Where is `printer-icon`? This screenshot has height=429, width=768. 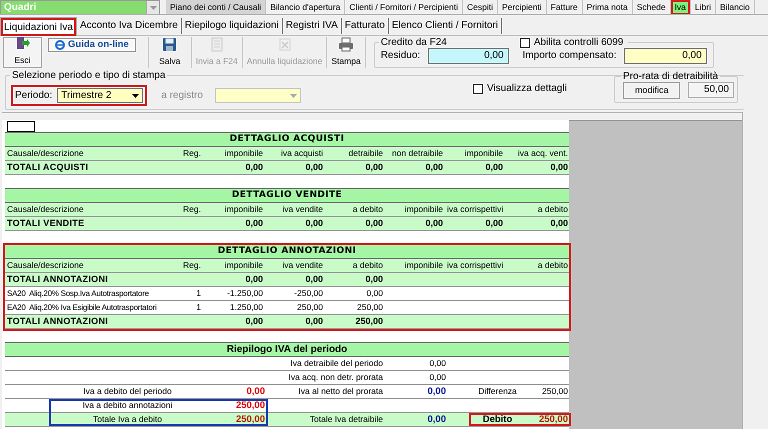
printer-icon is located at coordinates (346, 44).